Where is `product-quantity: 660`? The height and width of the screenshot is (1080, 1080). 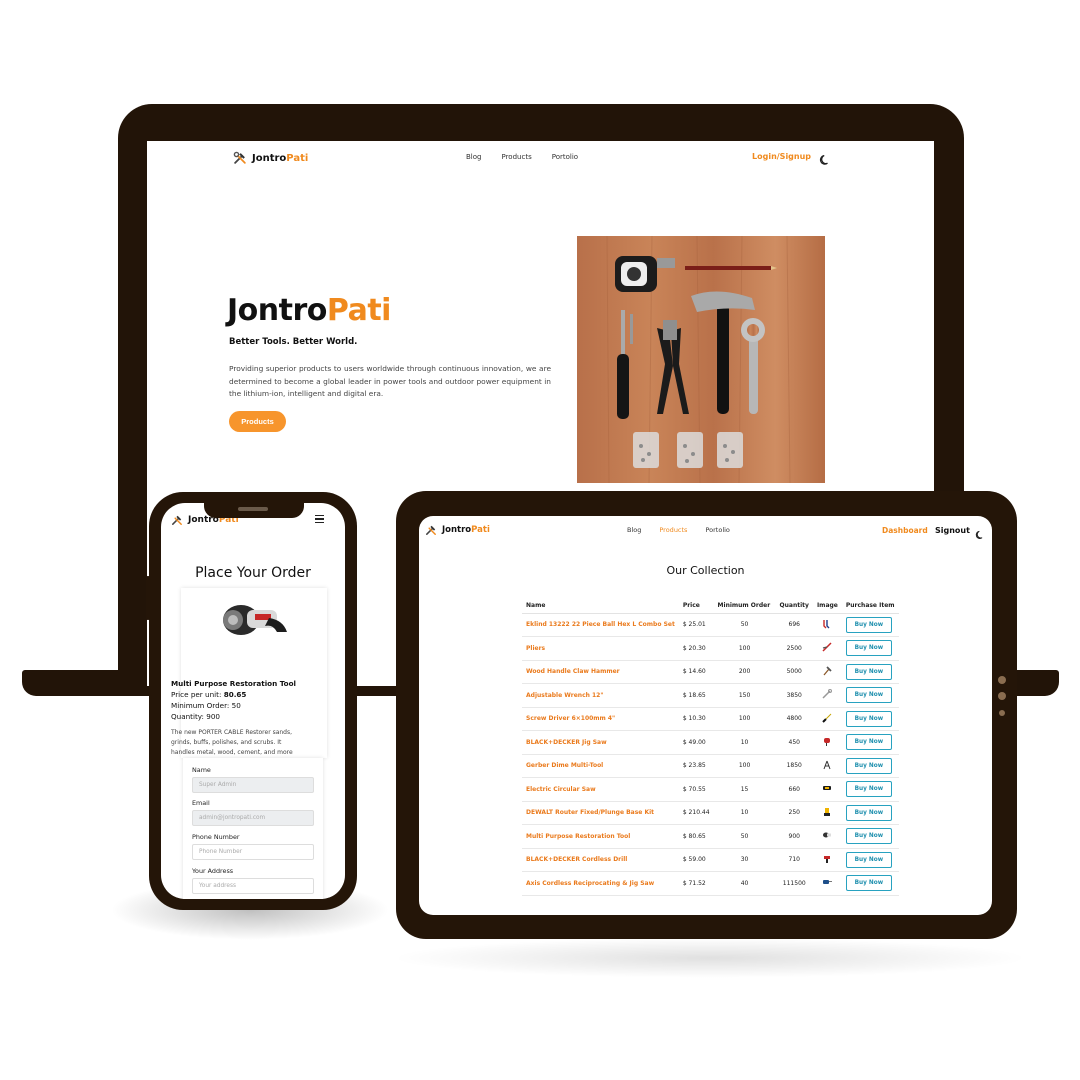
product-quantity: 660 is located at coordinates (794, 789).